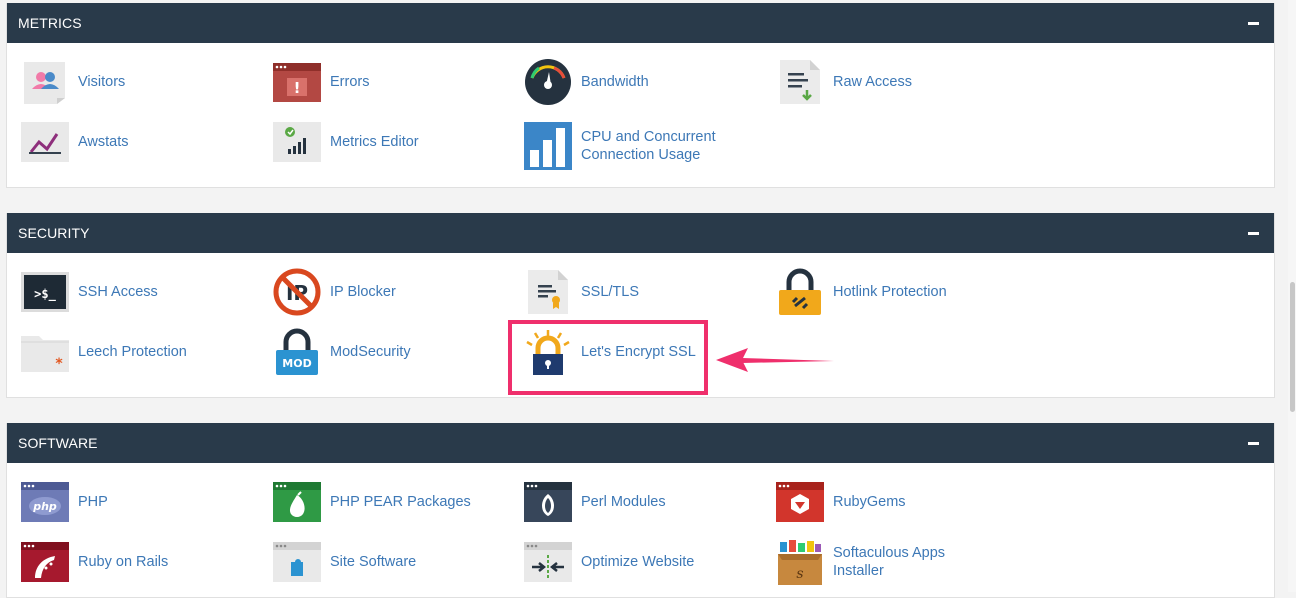  Describe the element at coordinates (548, 146) in the screenshot. I see `cpu-usage-icon` at that location.